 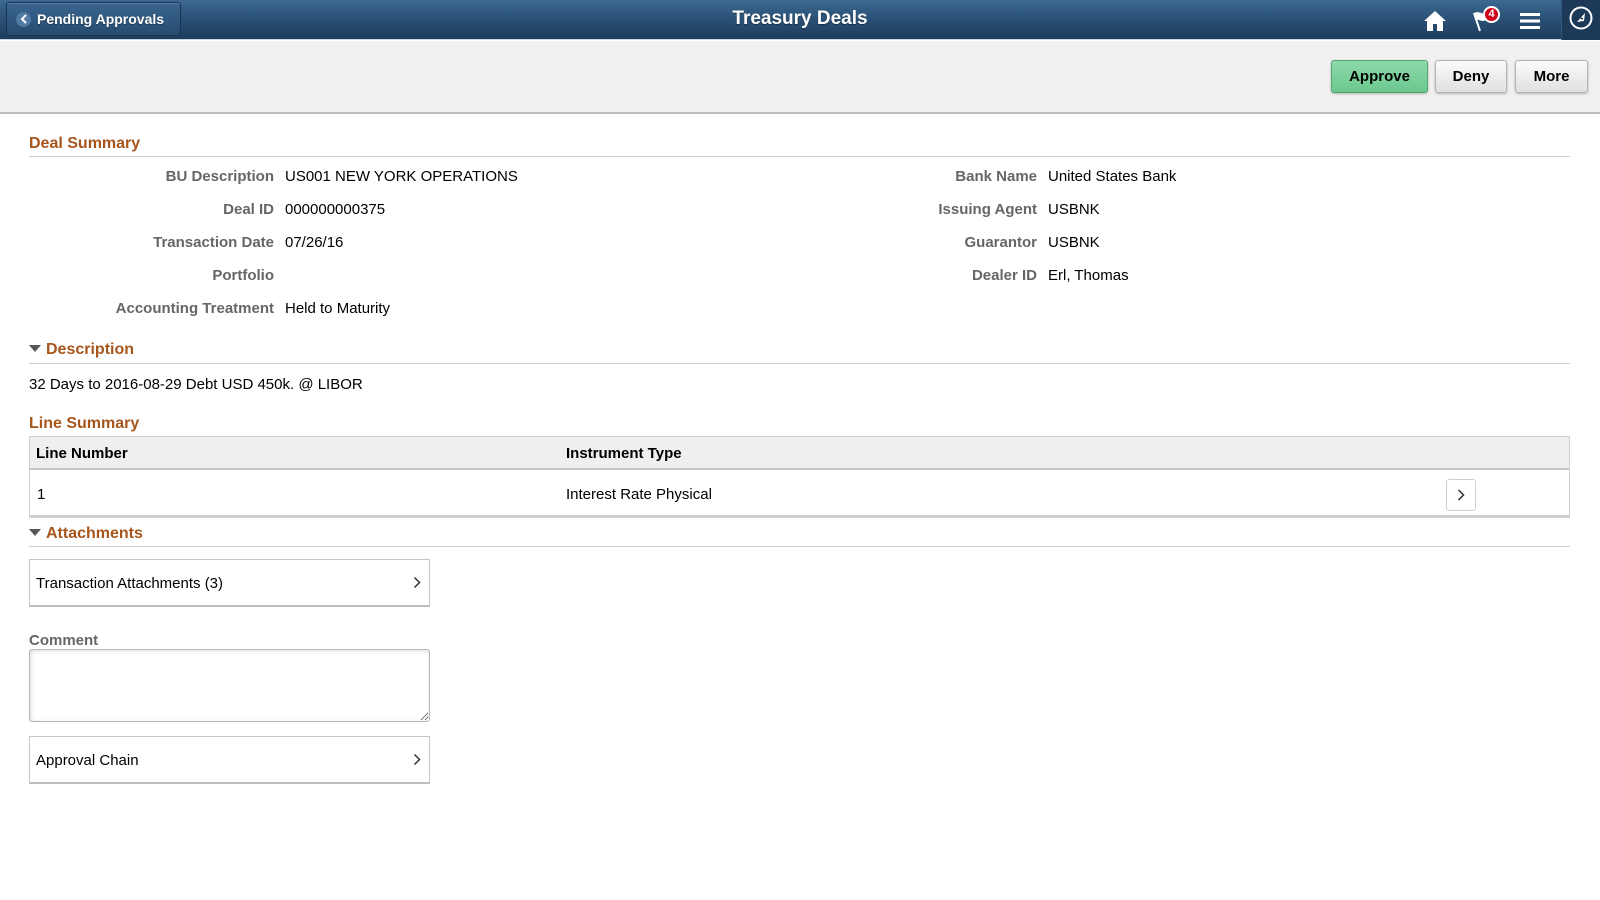 What do you see at coordinates (101, 19) in the screenshot?
I see `back-button-label: Pending Approvals` at bounding box center [101, 19].